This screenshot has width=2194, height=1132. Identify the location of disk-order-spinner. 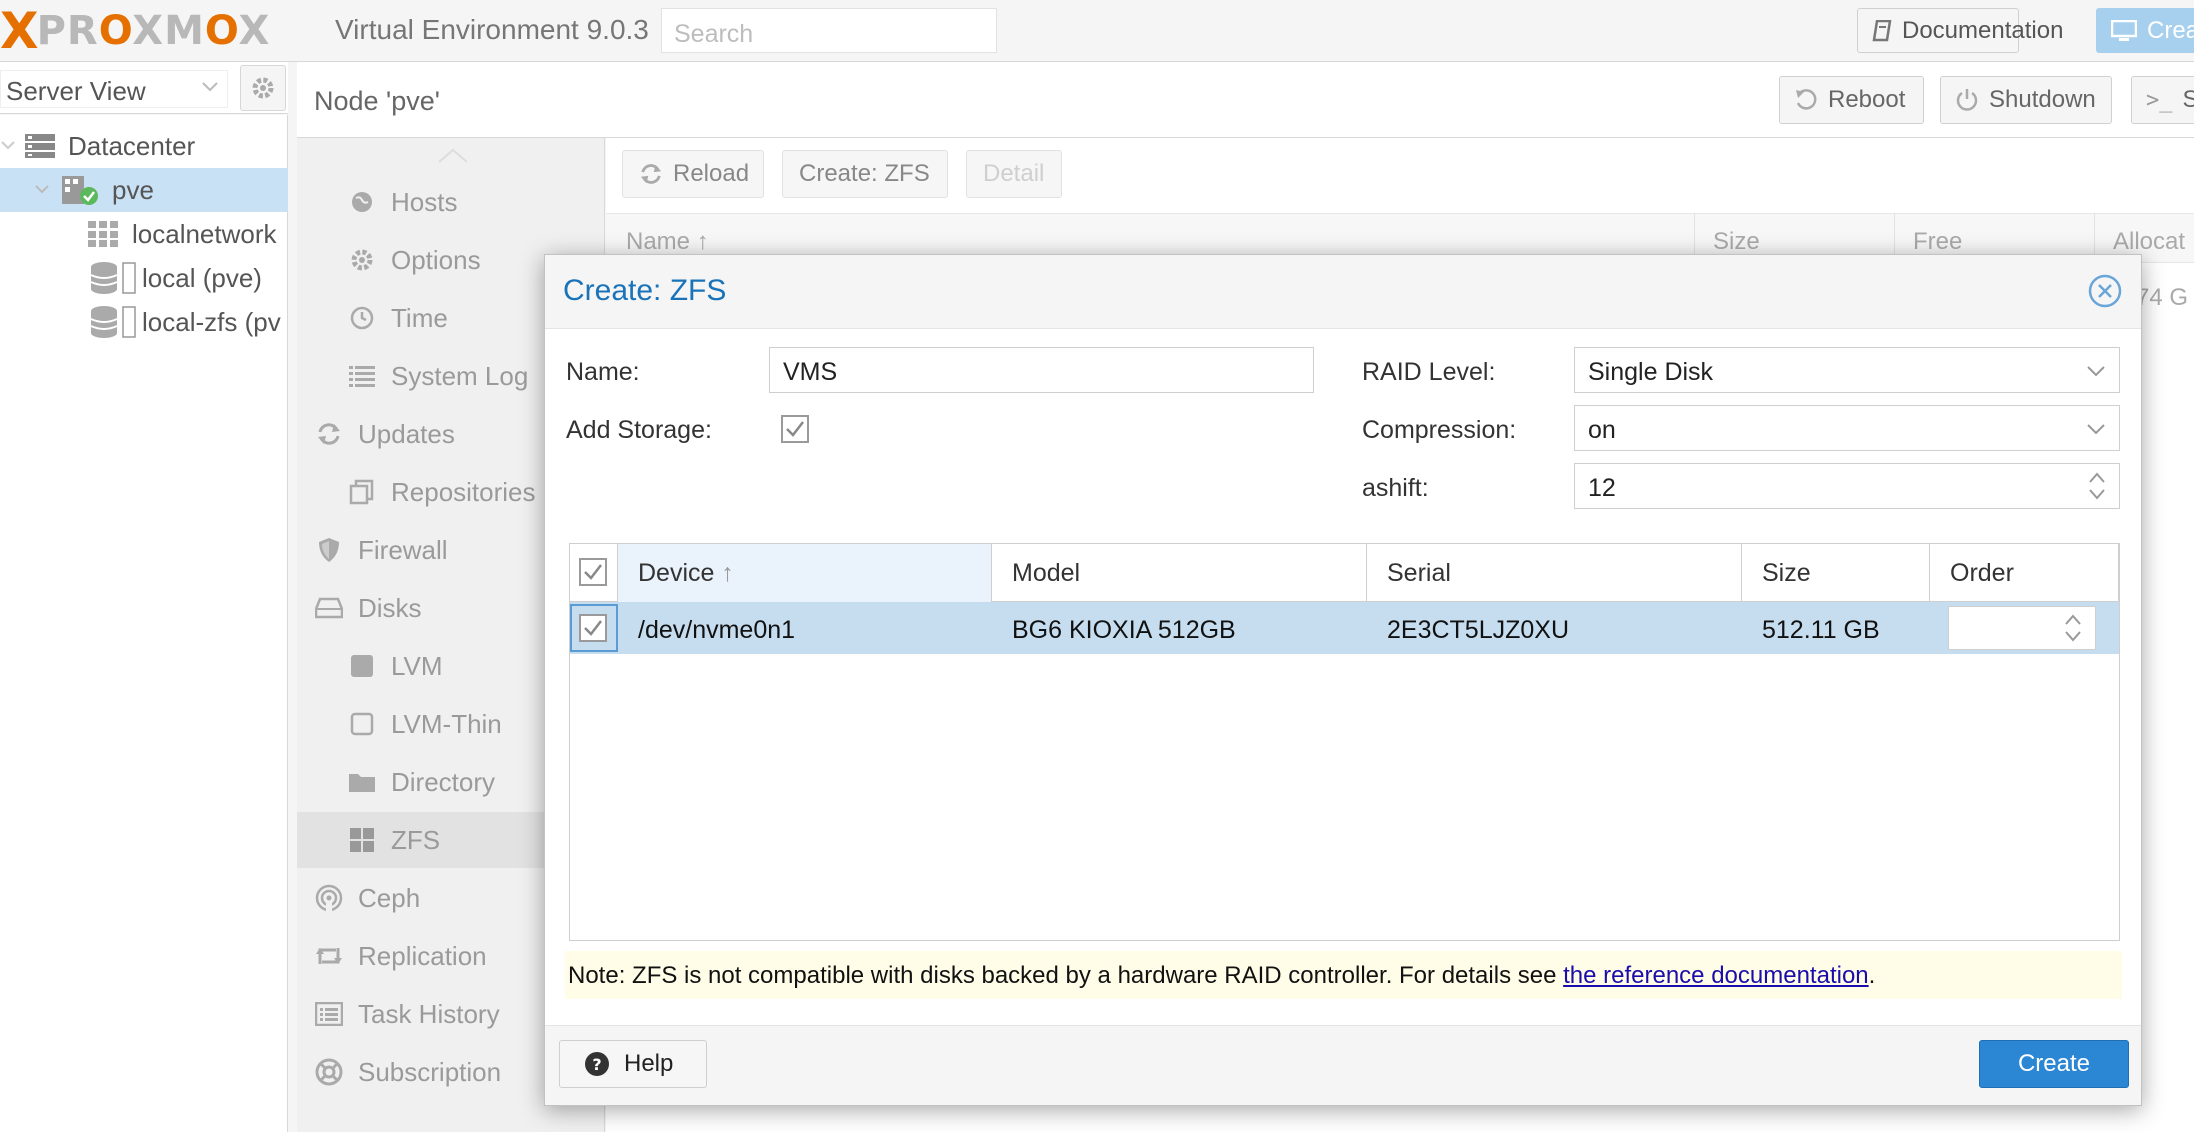
(2022, 628).